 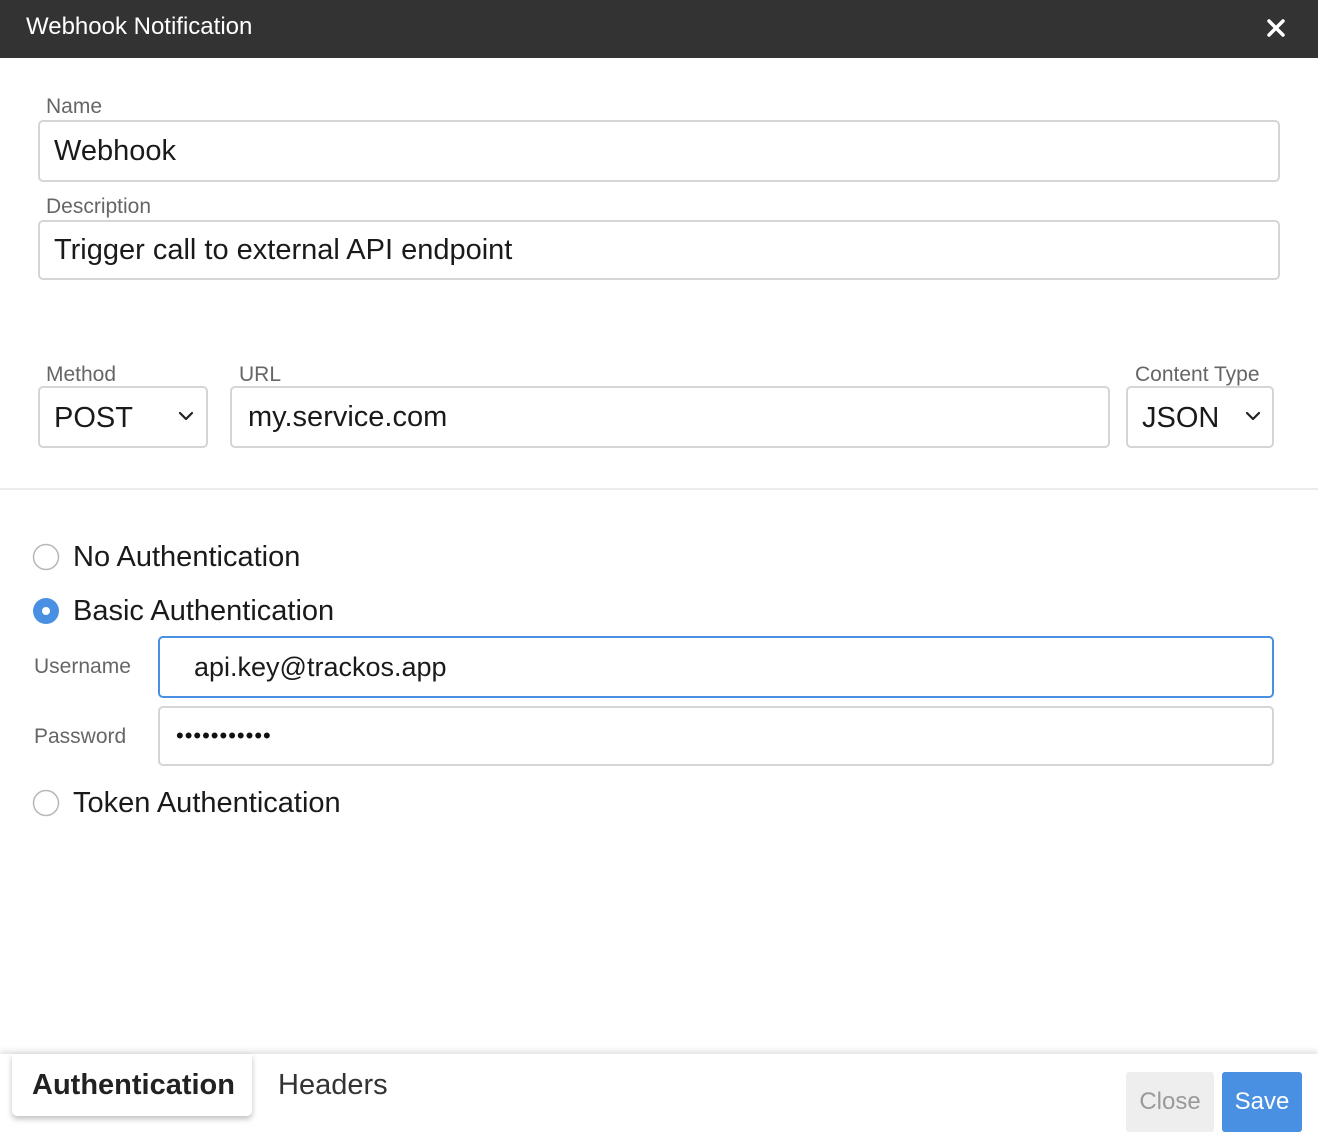 I want to click on radio-no-authentication: No Authentication, so click(x=177, y=557).